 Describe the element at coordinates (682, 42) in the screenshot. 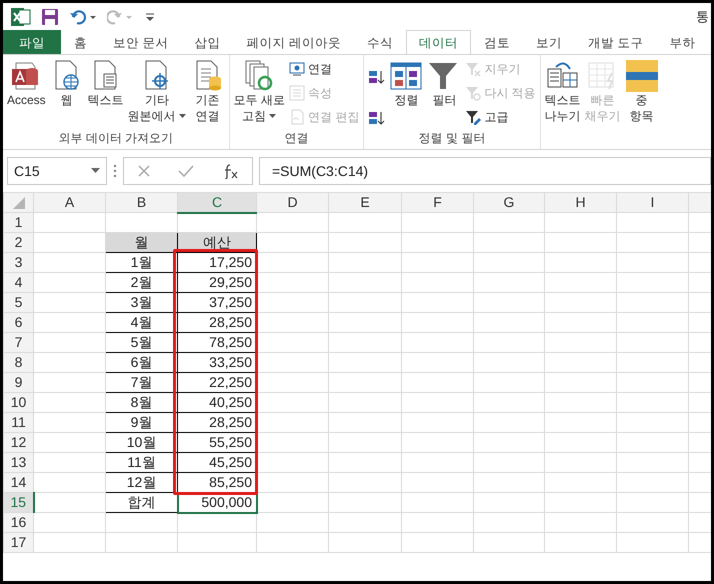

I see `ribbon-tab: 부하` at that location.